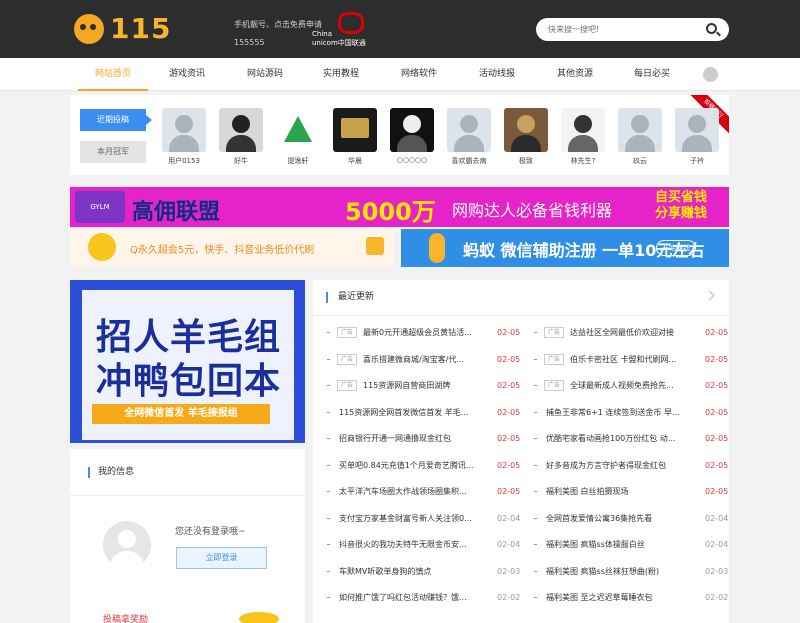  What do you see at coordinates (711, 28) in the screenshot?
I see `search-icon` at bounding box center [711, 28].